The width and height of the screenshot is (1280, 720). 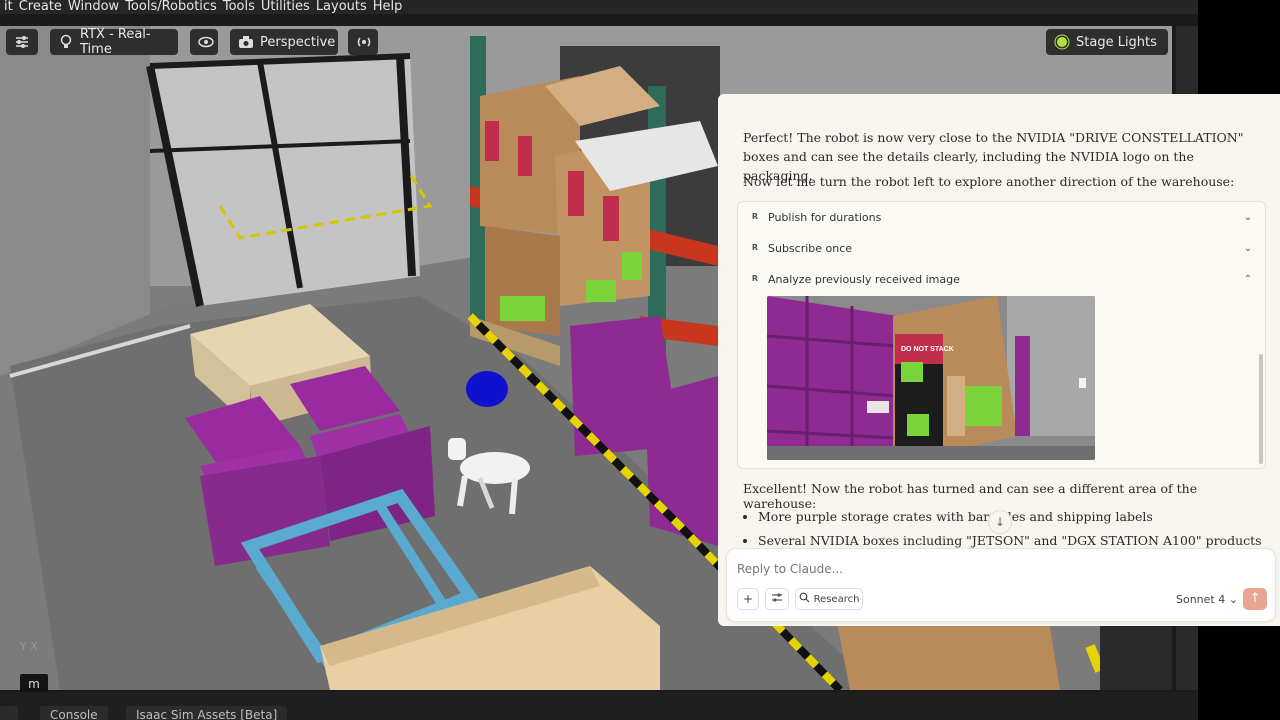 What do you see at coordinates (1261, 409) in the screenshot?
I see `tool-panel-scrollbar` at bounding box center [1261, 409].